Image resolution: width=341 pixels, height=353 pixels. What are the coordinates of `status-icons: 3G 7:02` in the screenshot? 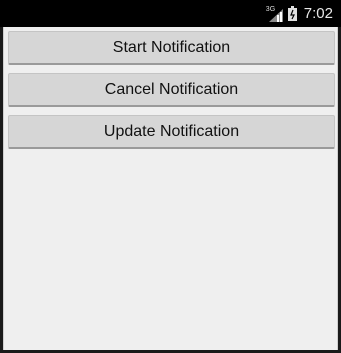 It's located at (299, 13).